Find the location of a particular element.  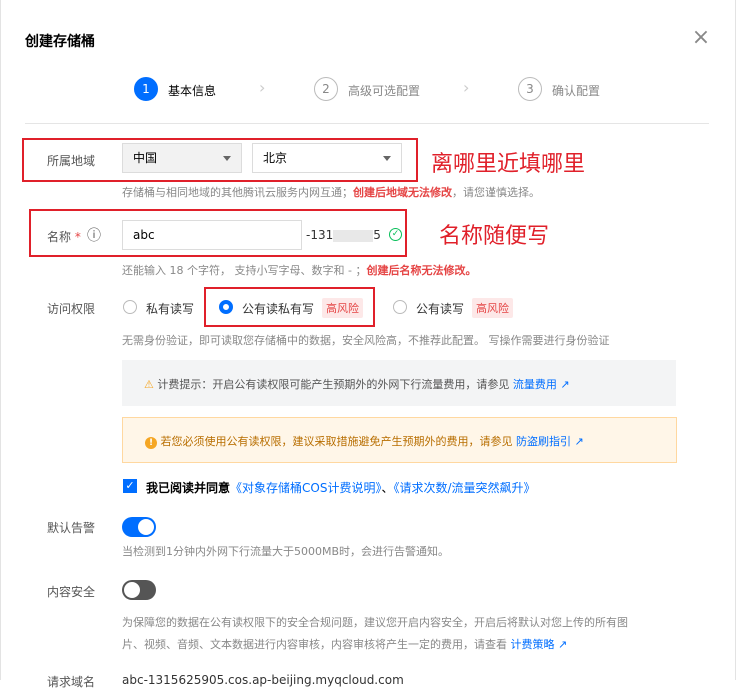

step-3-label: 确认配置 is located at coordinates (576, 91).